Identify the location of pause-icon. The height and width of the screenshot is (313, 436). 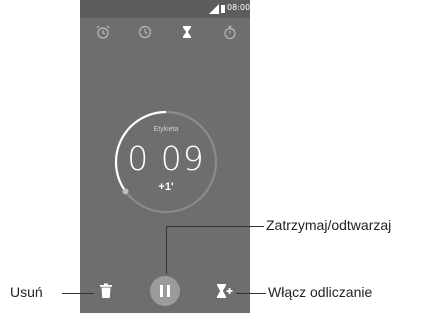
(161, 291).